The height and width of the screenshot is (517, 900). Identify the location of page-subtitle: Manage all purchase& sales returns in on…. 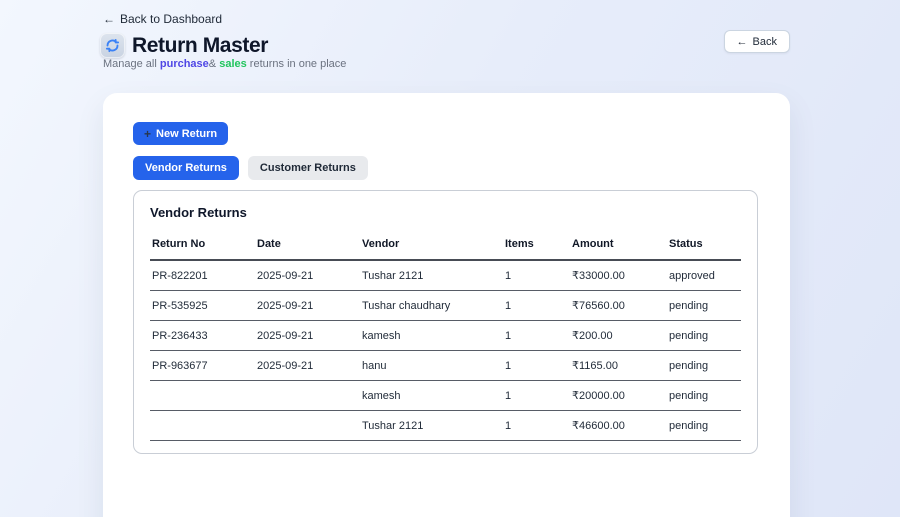
(224, 64).